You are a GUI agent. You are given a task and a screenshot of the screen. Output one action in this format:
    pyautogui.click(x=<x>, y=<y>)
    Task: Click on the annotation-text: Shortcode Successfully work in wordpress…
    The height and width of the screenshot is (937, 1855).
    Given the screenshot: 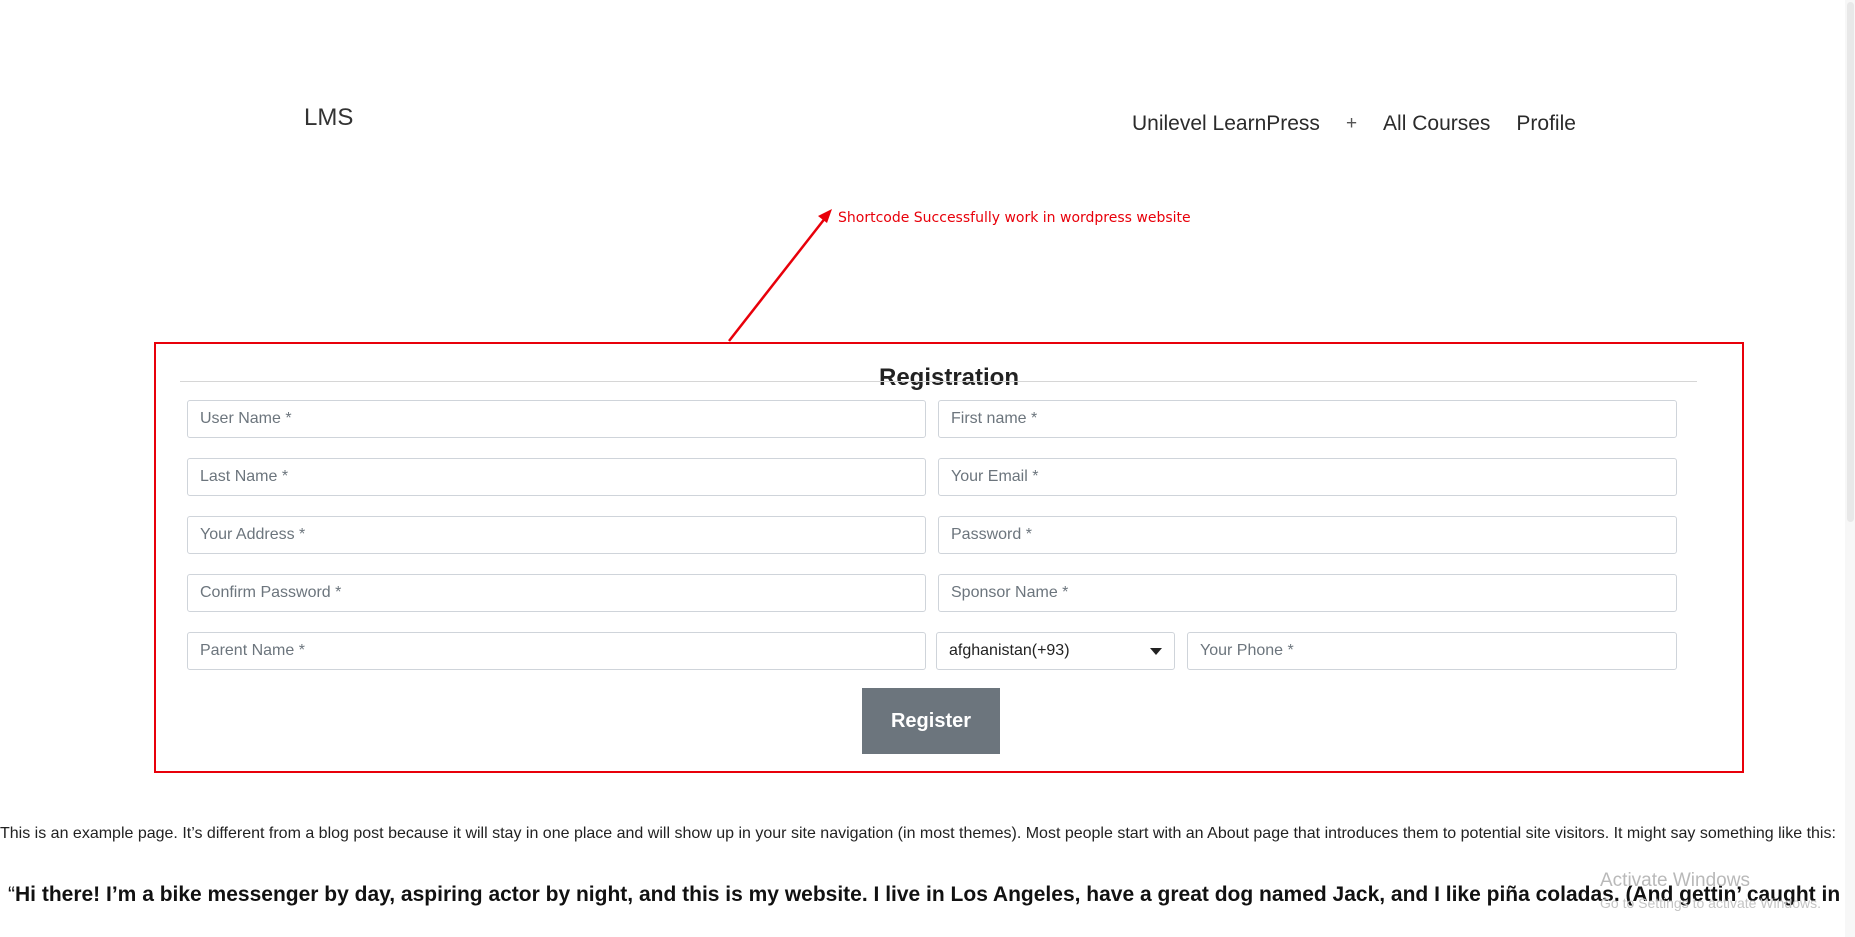 What is the action you would take?
    pyautogui.click(x=1014, y=218)
    